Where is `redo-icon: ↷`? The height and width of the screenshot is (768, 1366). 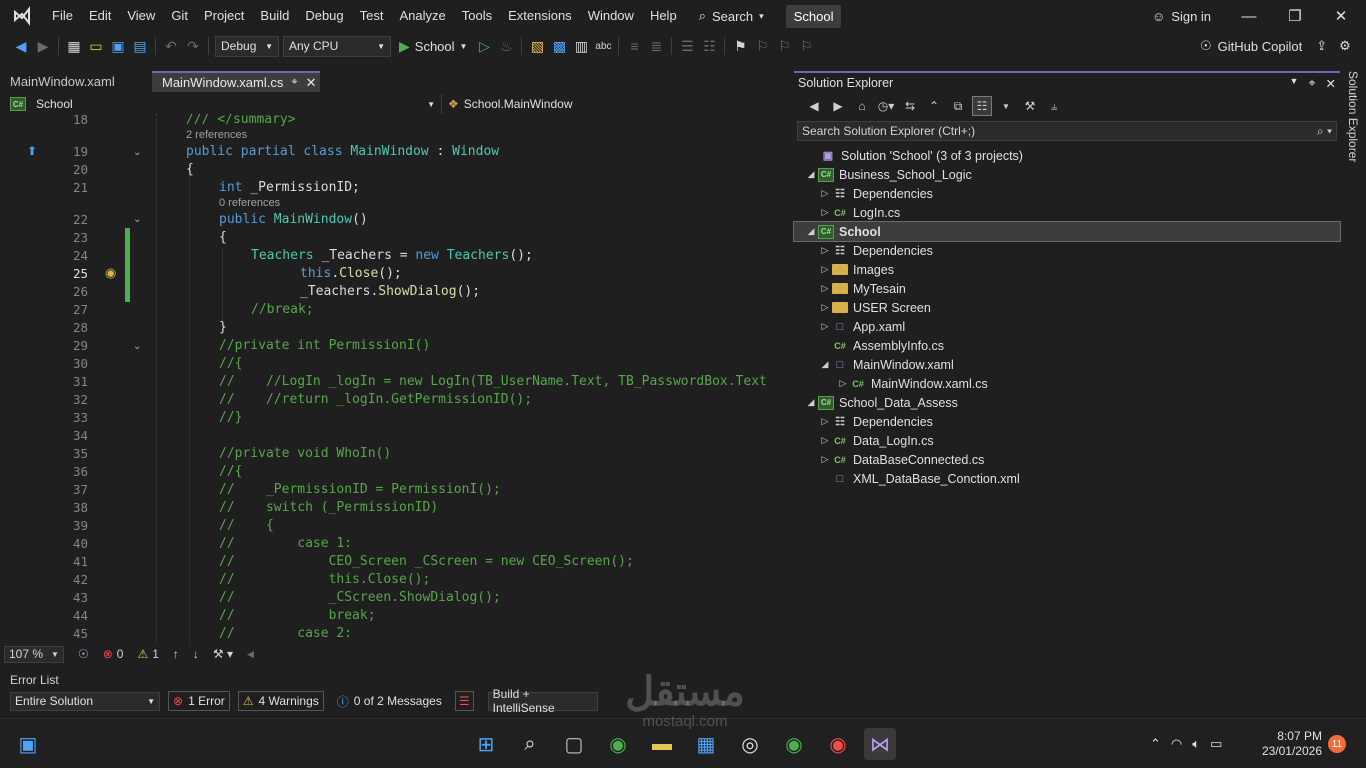
redo-icon: ↷ is located at coordinates (193, 46).